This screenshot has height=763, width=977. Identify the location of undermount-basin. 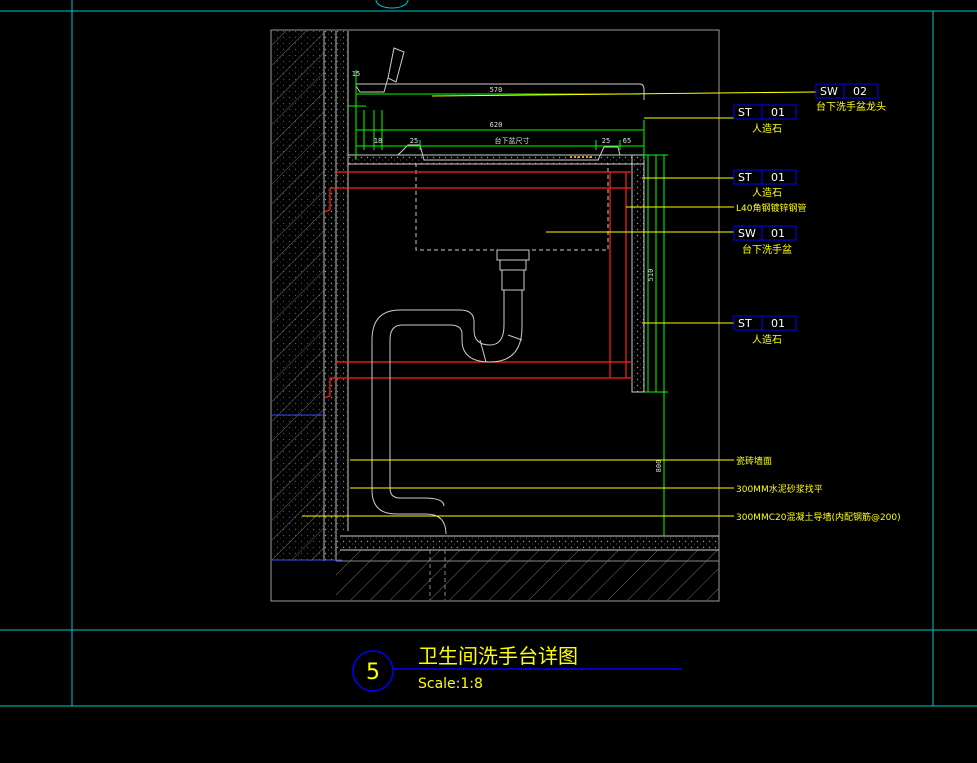
(512, 227).